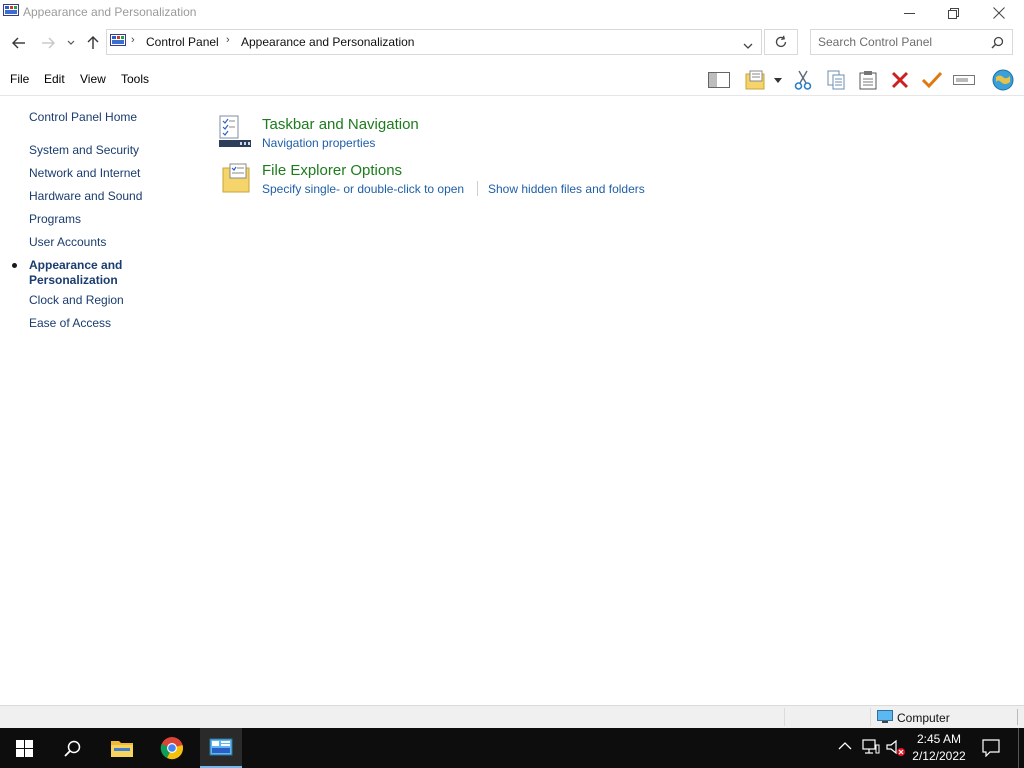 The height and width of the screenshot is (768, 1024). Describe the element at coordinates (939, 756) in the screenshot. I see `clock-date: 2/12/2022` at that location.